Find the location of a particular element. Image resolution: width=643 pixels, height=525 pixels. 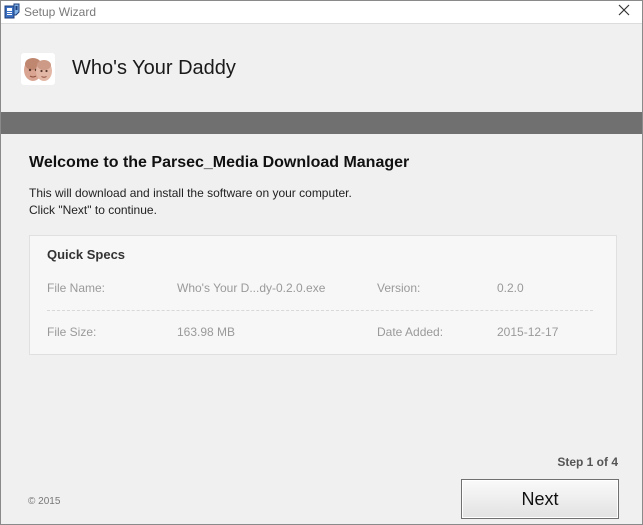

close-button is located at coordinates (624, 12).